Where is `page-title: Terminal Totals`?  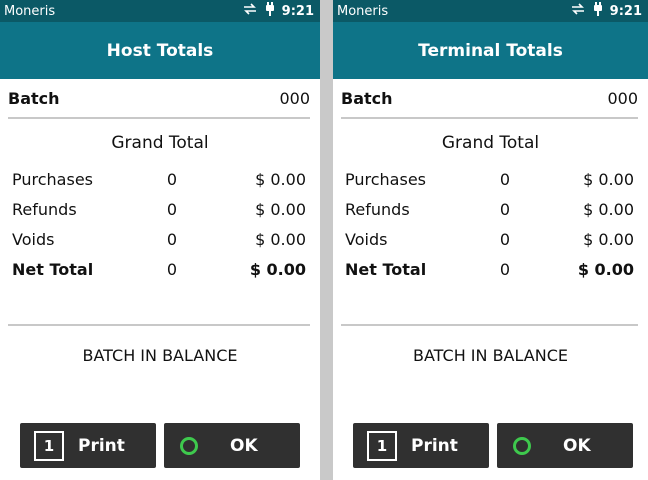
page-title: Terminal Totals is located at coordinates (490, 50).